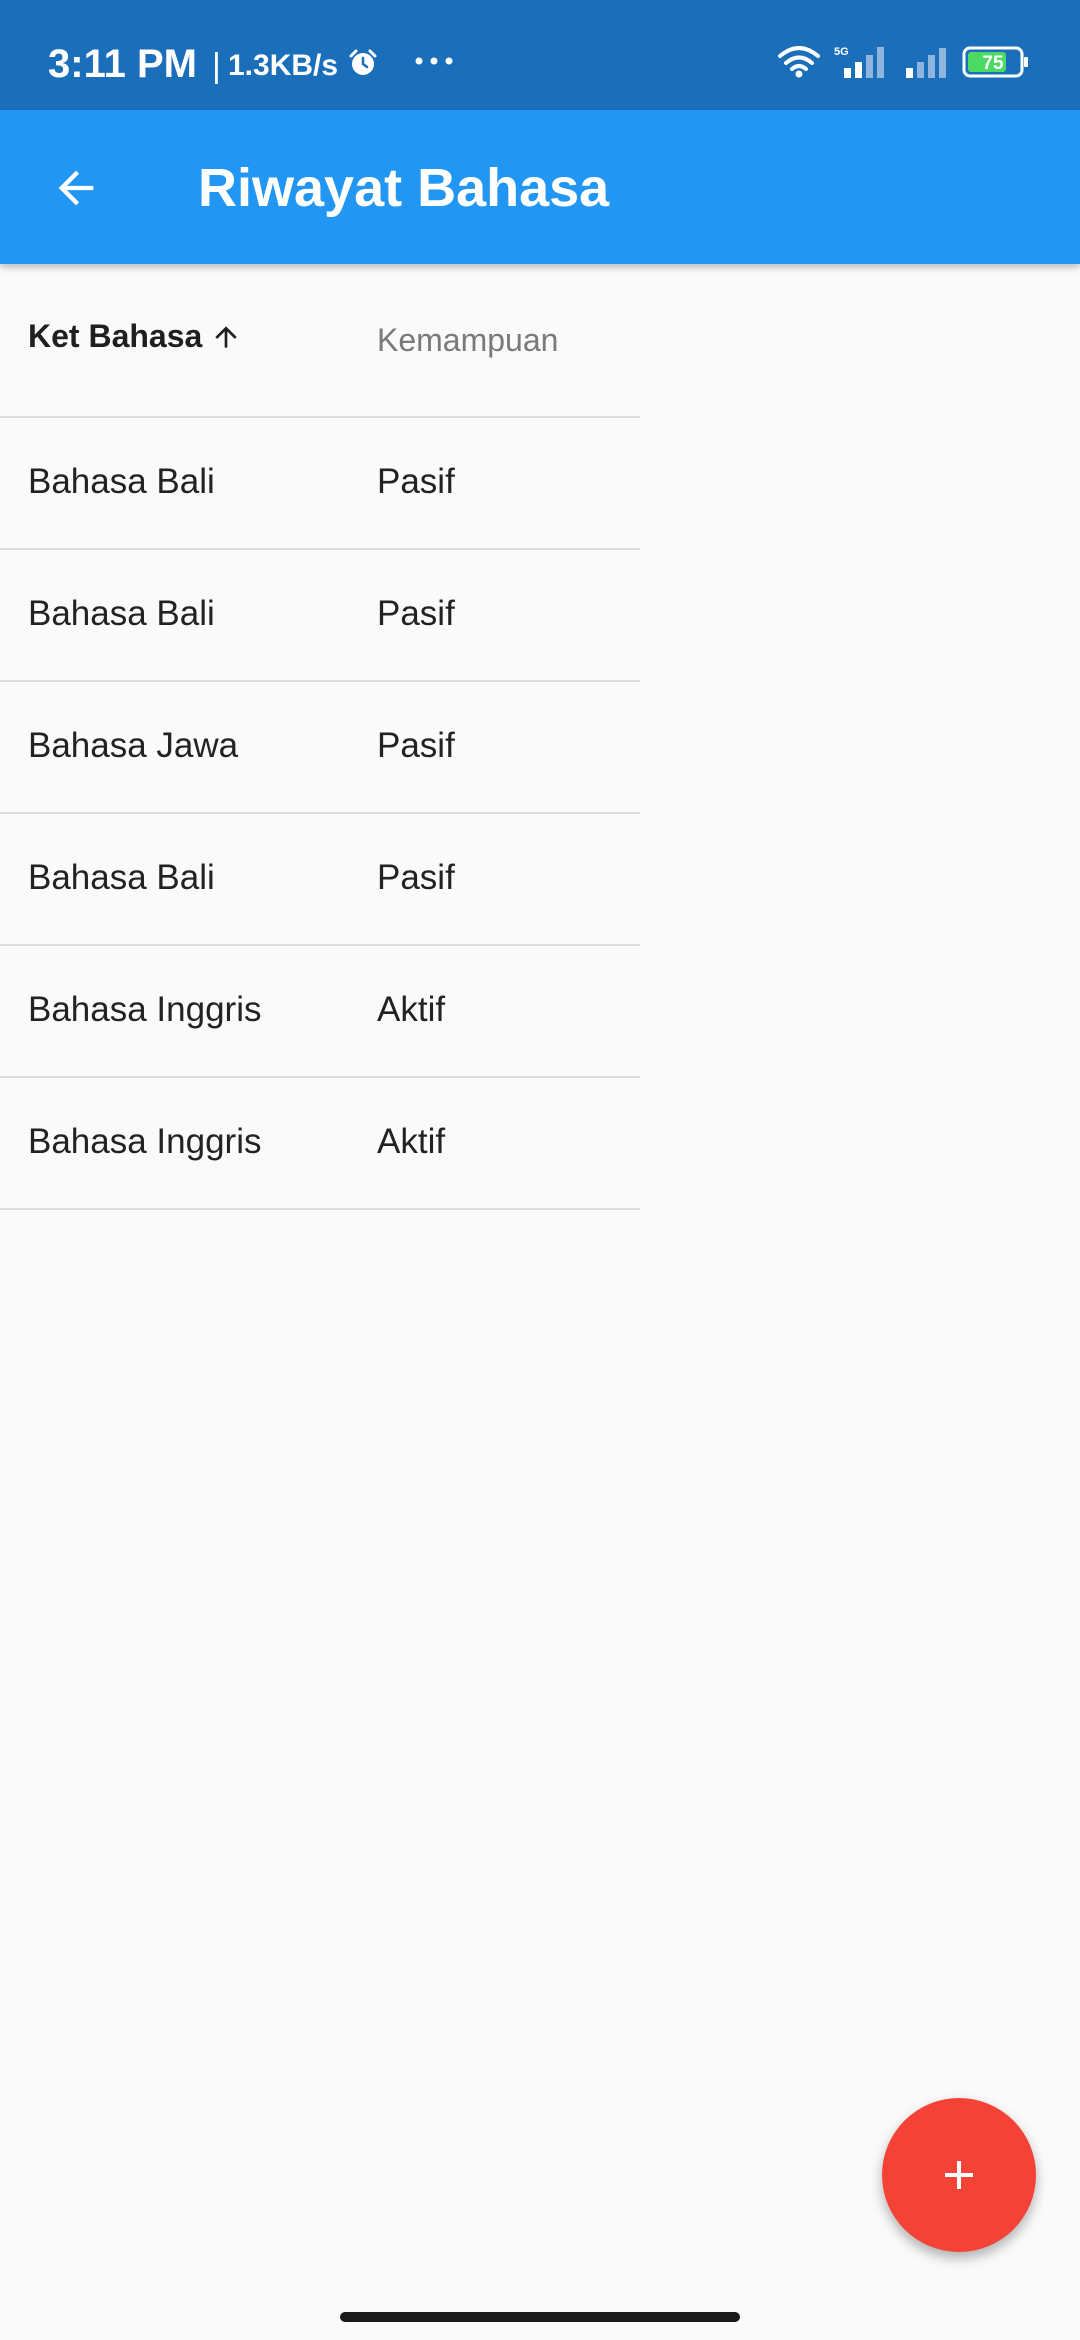 The height and width of the screenshot is (2340, 1080). I want to click on status-time: 3:11 PM, so click(122, 64).